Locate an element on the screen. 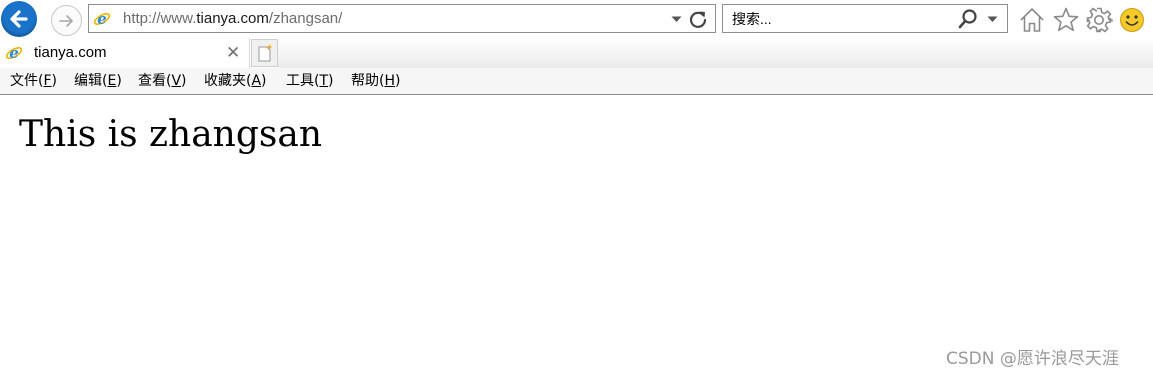 The height and width of the screenshot is (376, 1153). url-path: /zhangsan/ is located at coordinates (305, 18).